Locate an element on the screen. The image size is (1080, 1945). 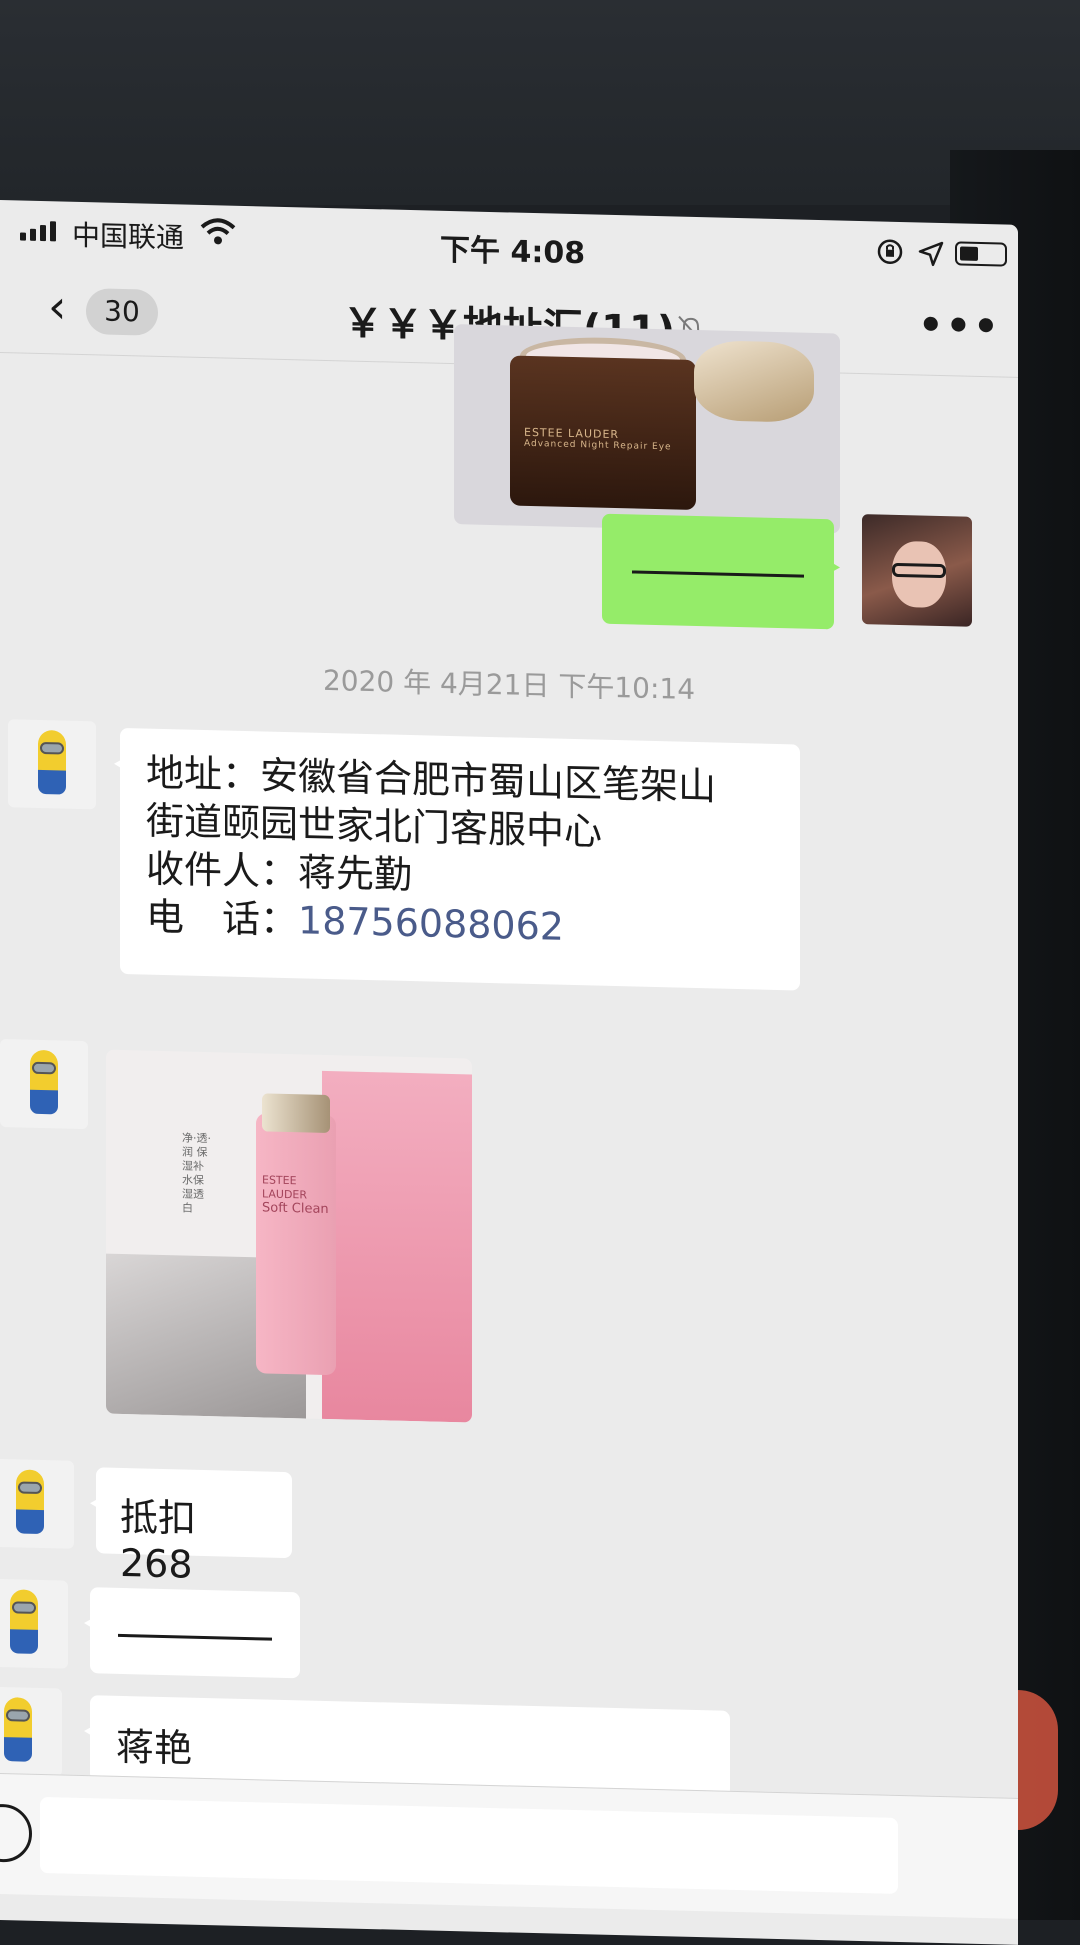
device-bezel is located at coordinates (540, 102).